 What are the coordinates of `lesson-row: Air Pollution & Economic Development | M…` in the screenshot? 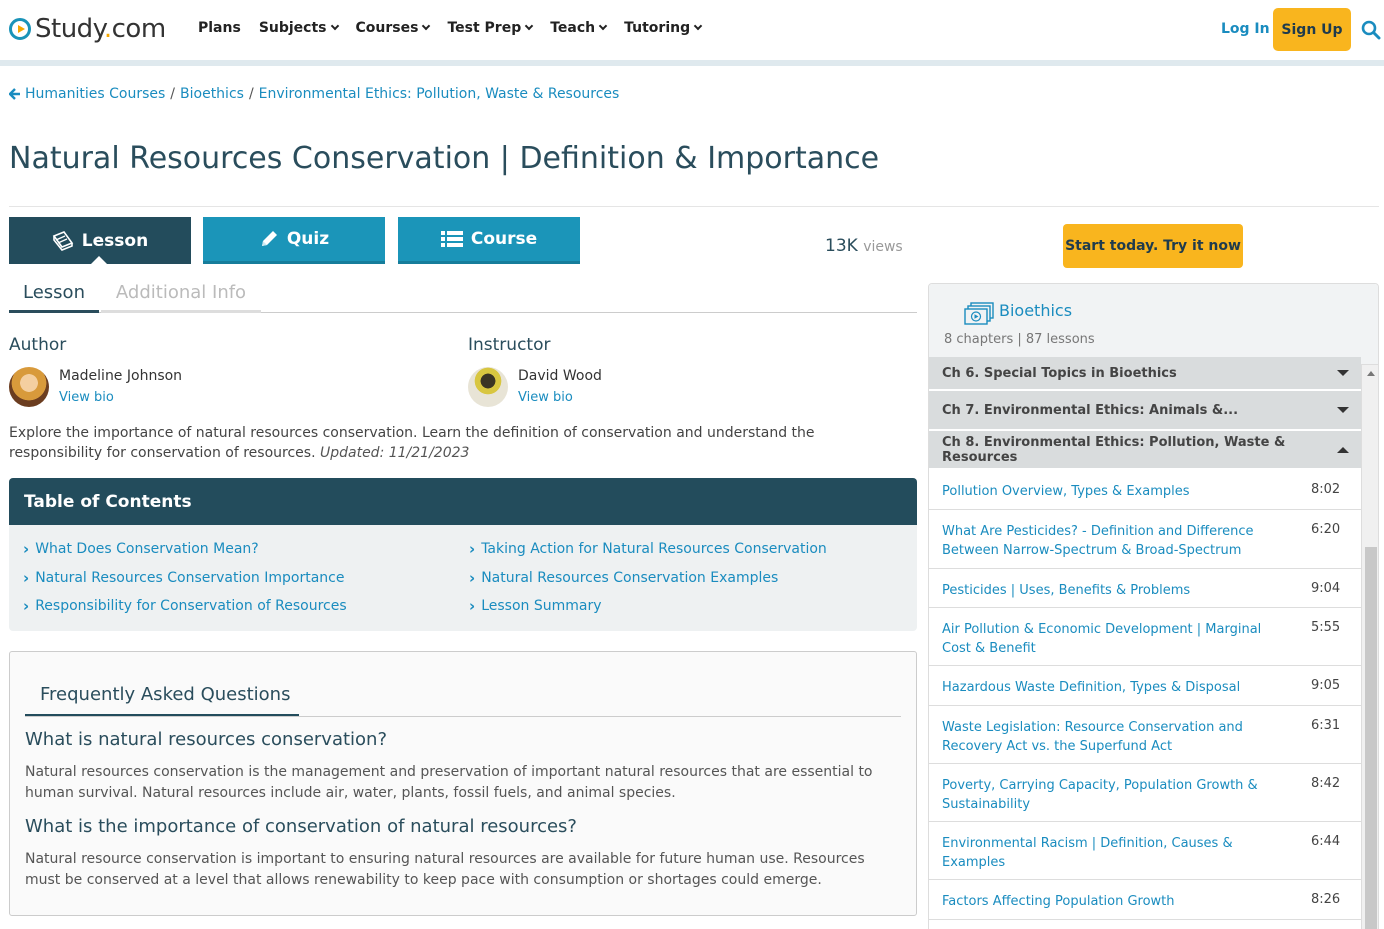 It's located at (1145, 637).